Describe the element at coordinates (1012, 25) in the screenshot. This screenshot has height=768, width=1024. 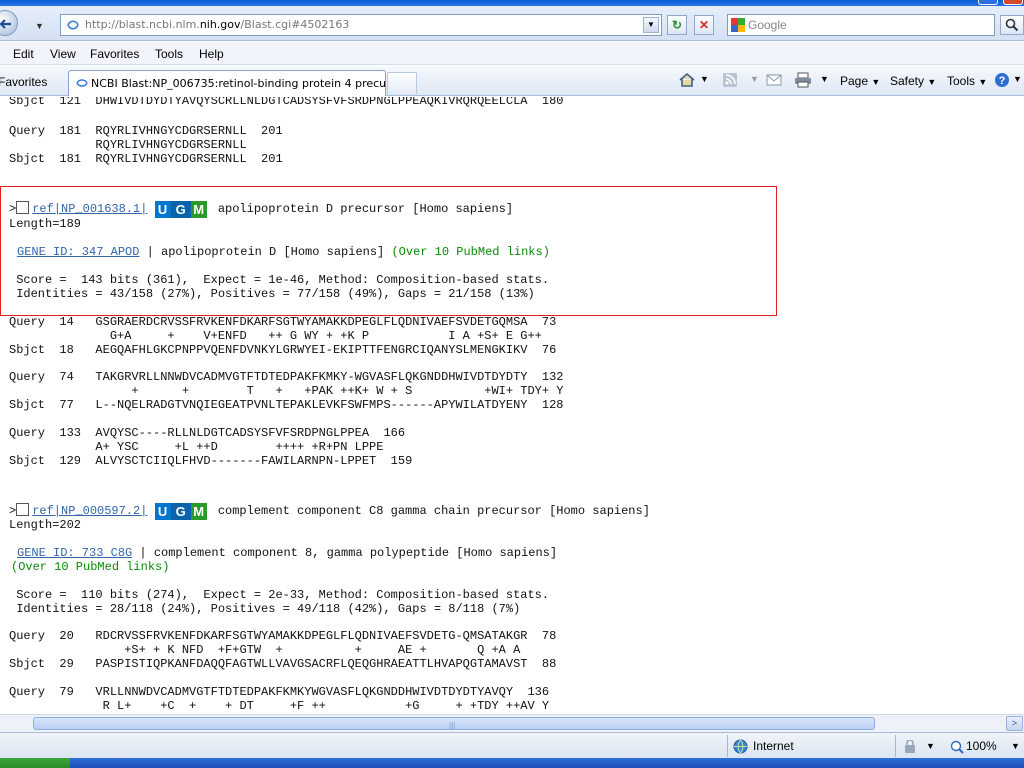
I see `search-button` at that location.